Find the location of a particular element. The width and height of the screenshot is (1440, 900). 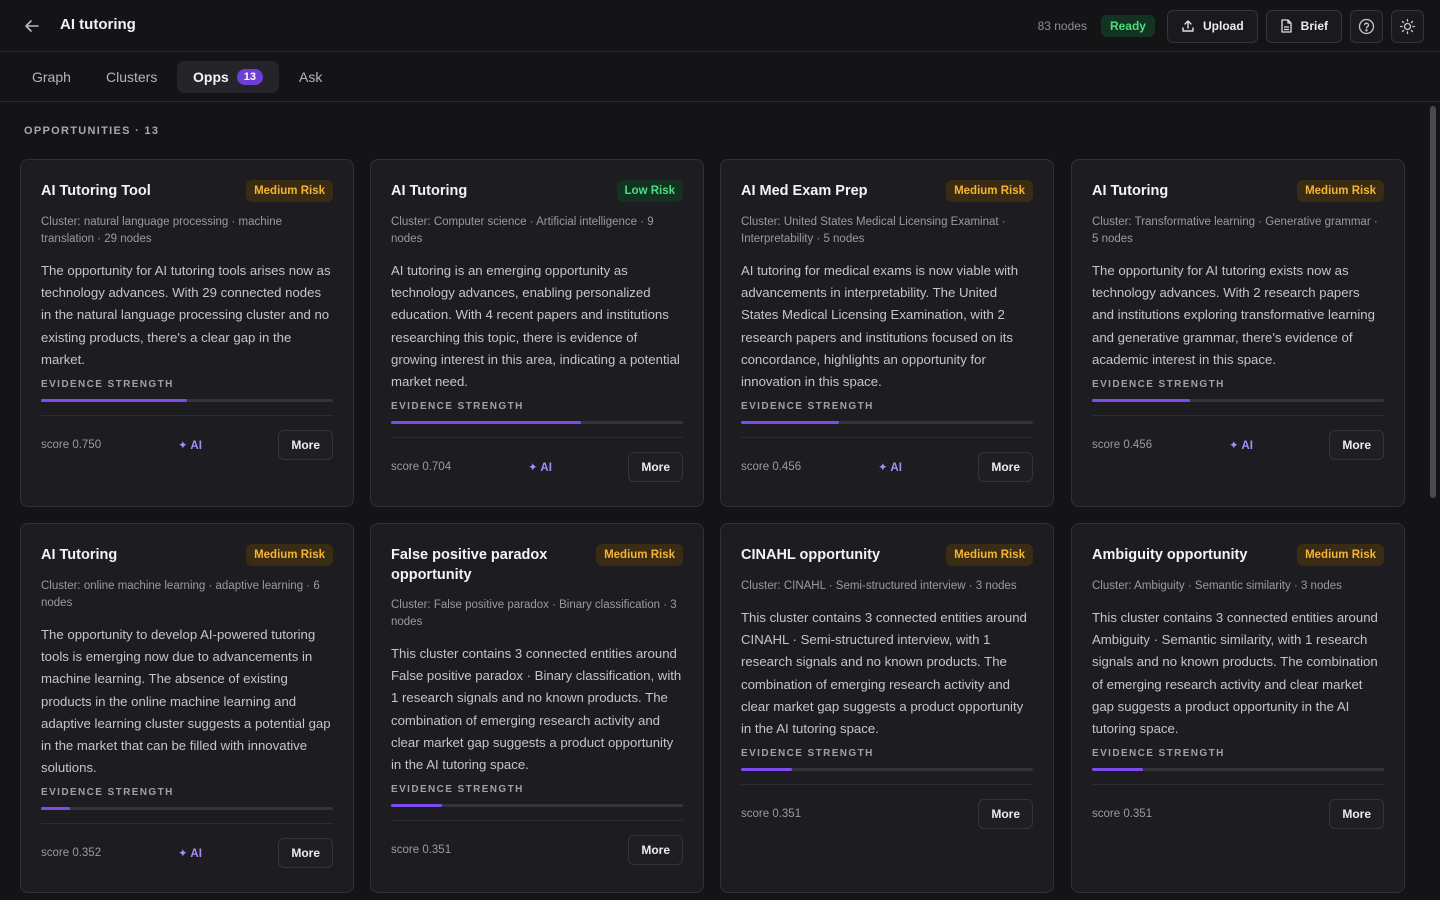

tab-ask: Ask is located at coordinates (310, 77).